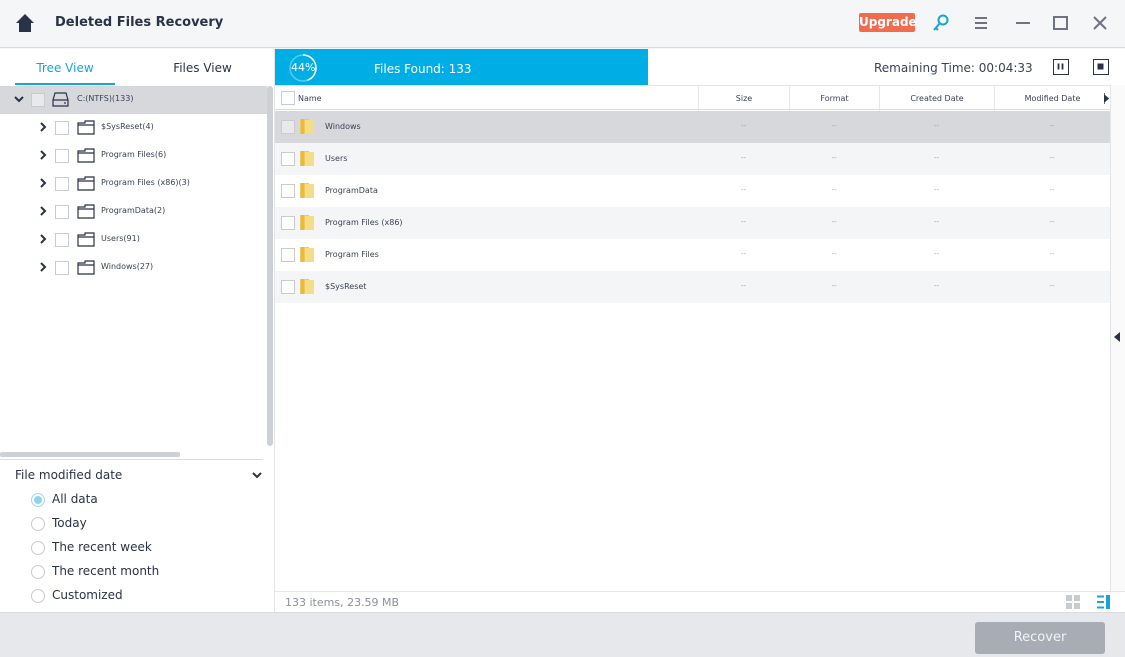 The height and width of the screenshot is (657, 1125). Describe the element at coordinates (87, 595) in the screenshot. I see `radio-label: Customized` at that location.